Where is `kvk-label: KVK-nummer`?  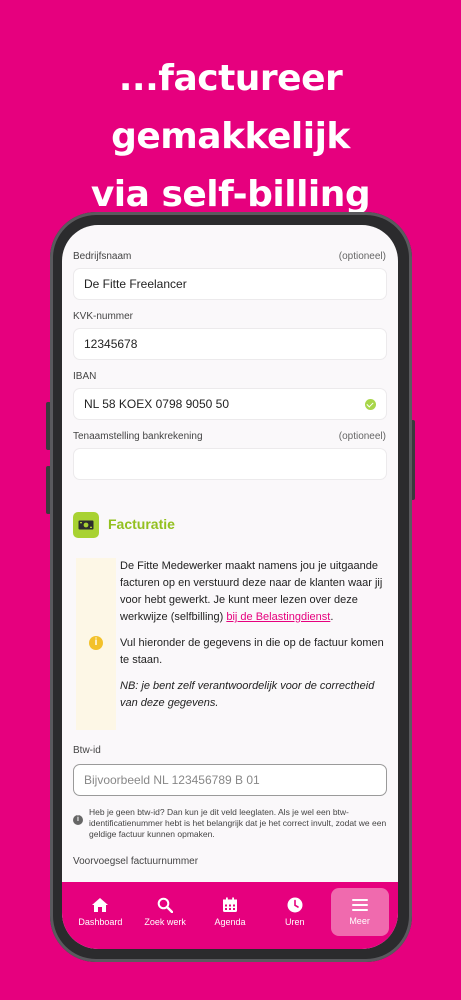
kvk-label: KVK-nummer is located at coordinates (103, 316).